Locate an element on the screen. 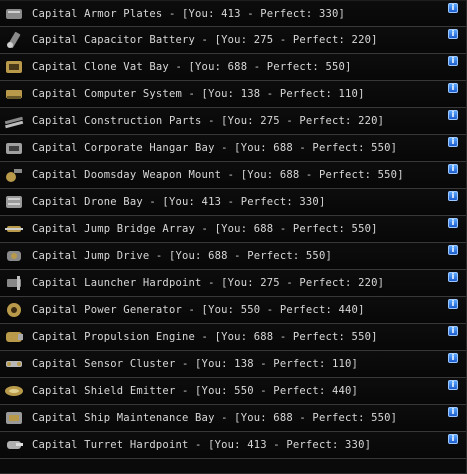 The height and width of the screenshot is (474, 467). computer-system-icon is located at coordinates (14, 94).